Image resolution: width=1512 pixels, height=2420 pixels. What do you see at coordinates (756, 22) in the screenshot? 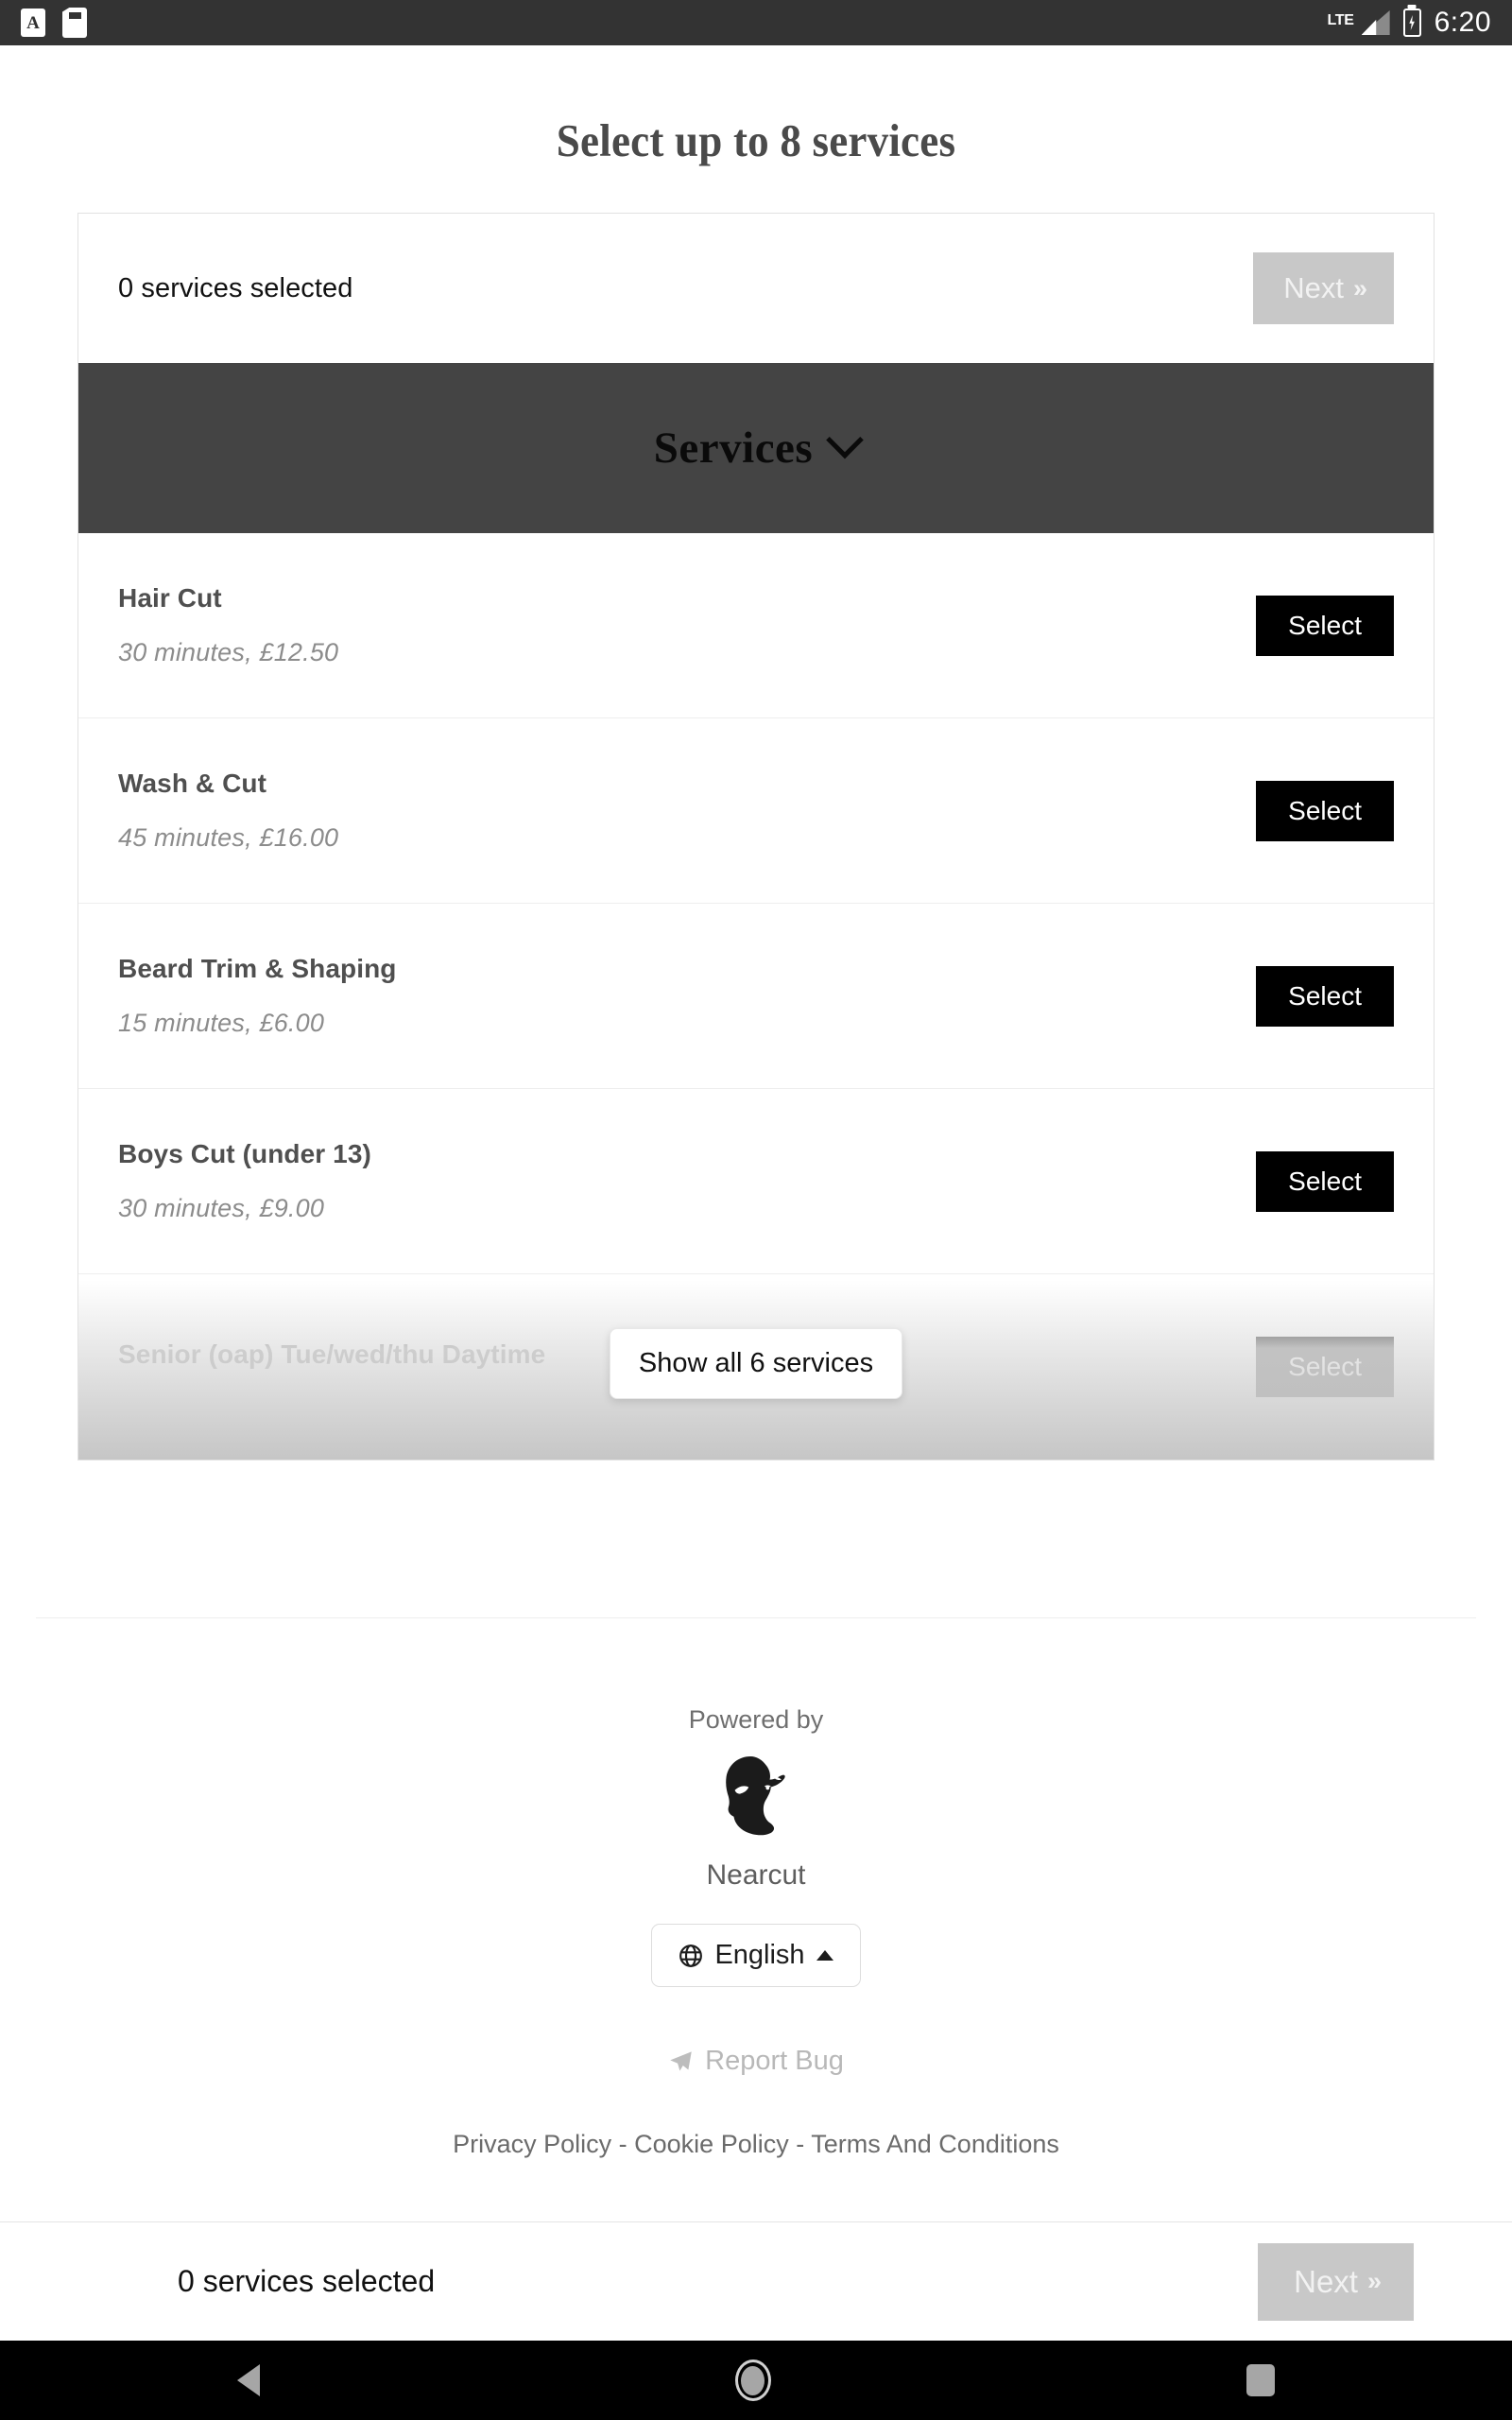
I see `android-status-bar: A LTE 6:20` at bounding box center [756, 22].